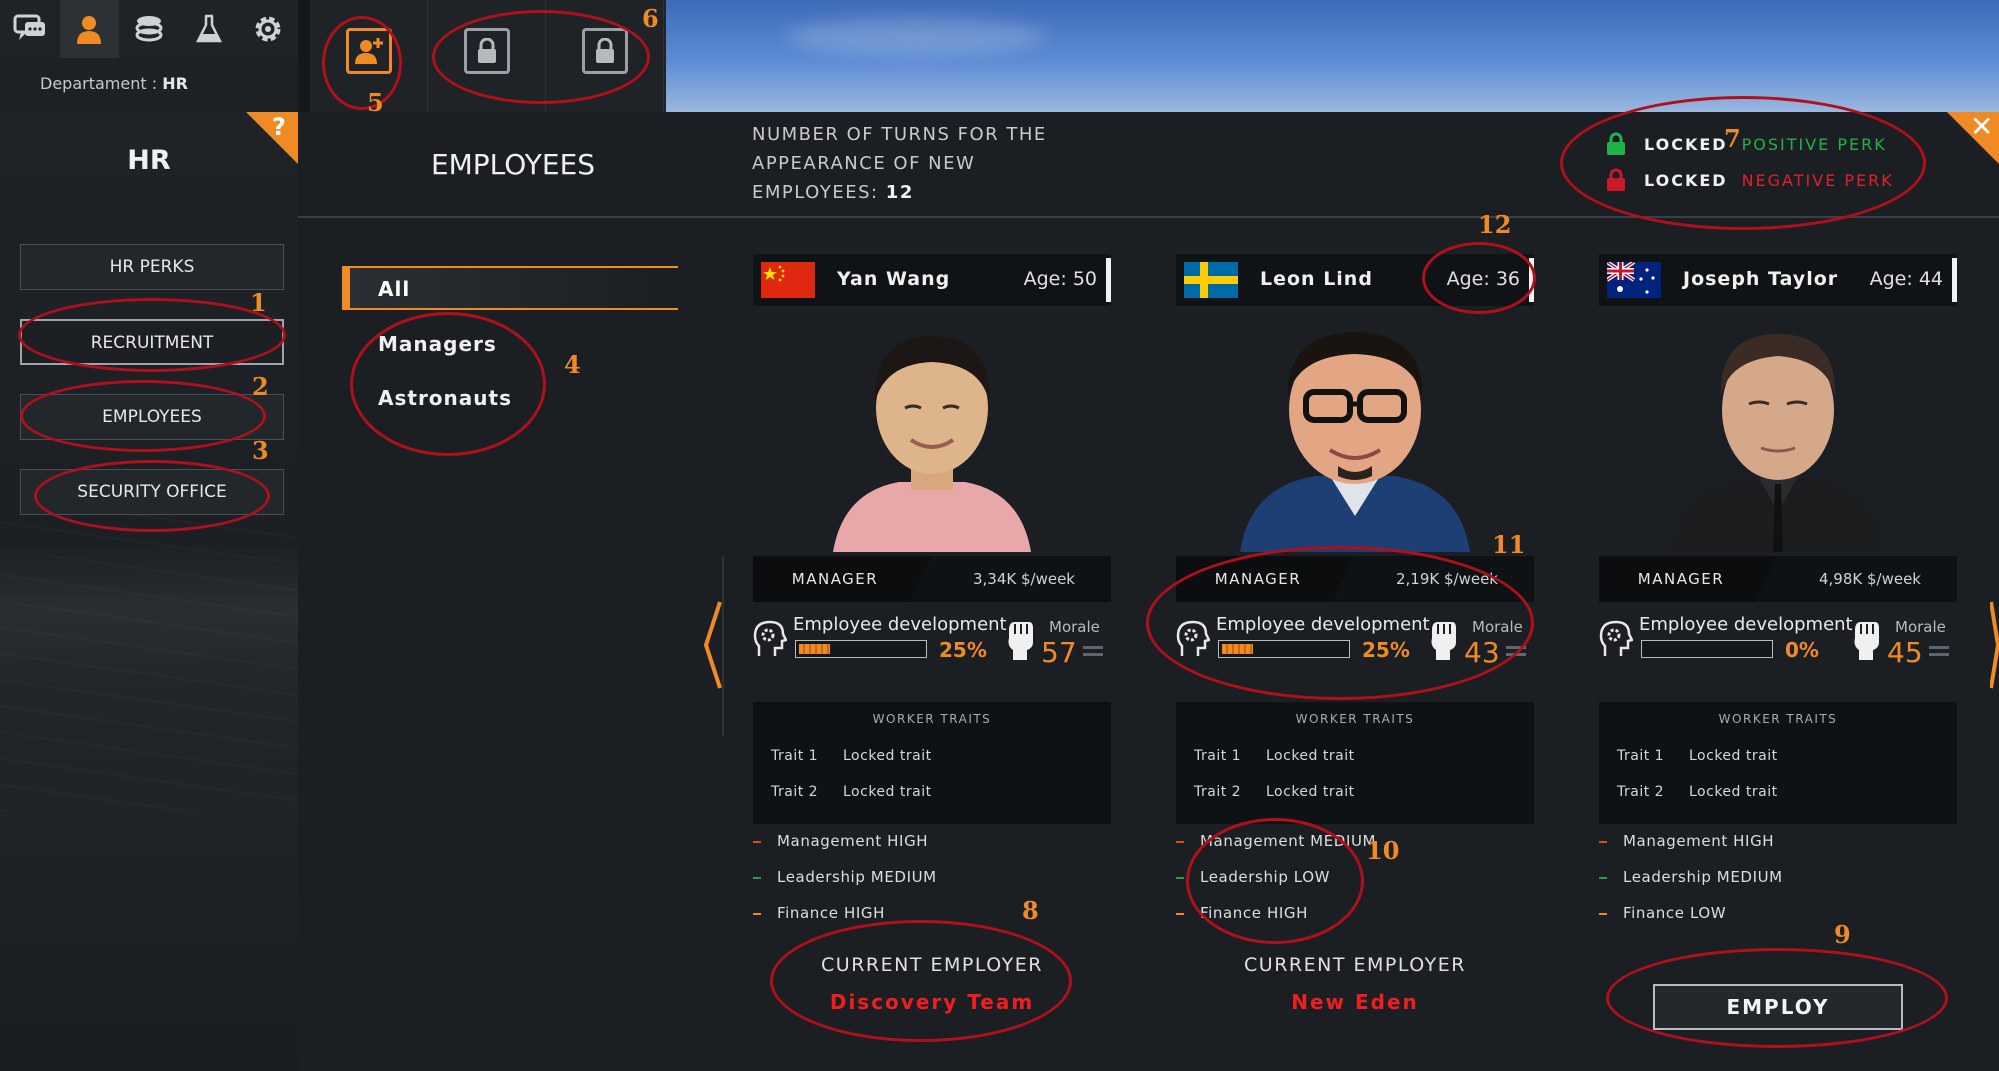  I want to click on candidate-header: Yan Wang Age: 50, so click(932, 280).